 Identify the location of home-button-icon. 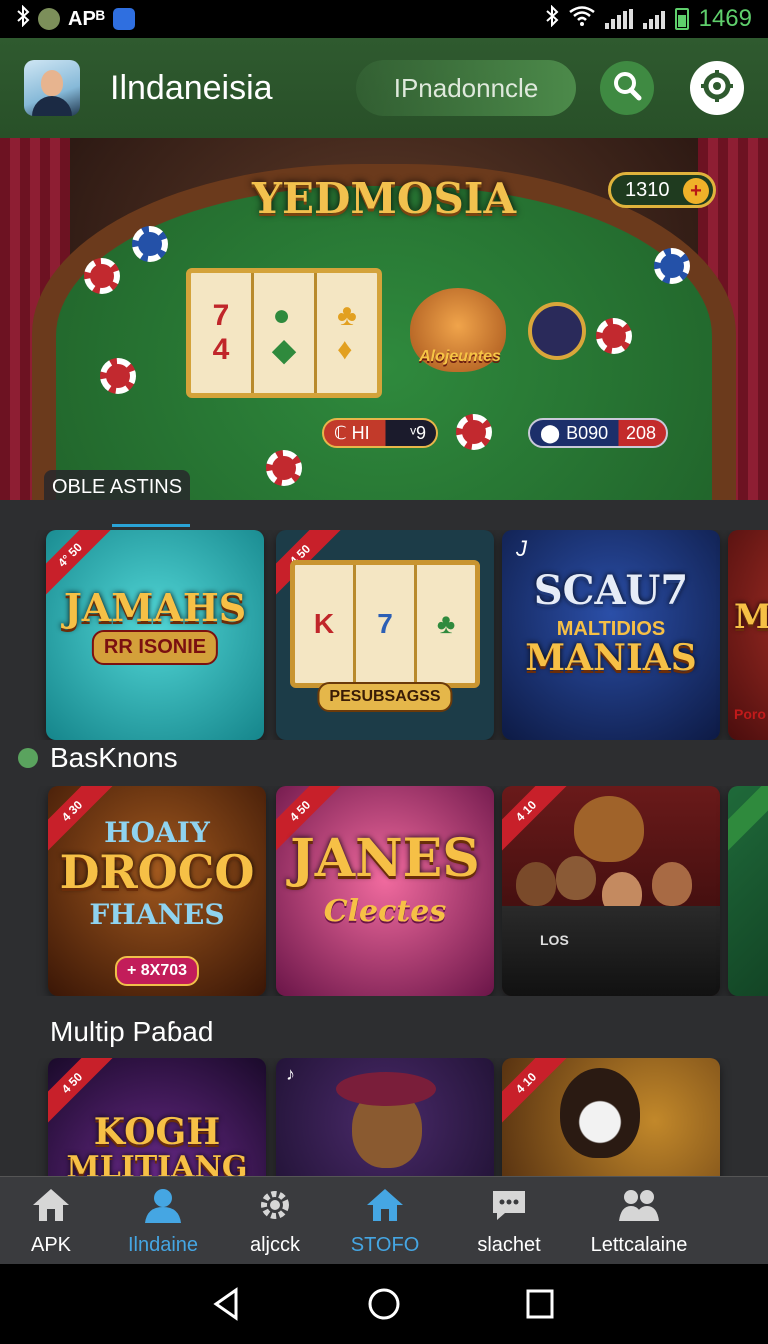
(384, 1306).